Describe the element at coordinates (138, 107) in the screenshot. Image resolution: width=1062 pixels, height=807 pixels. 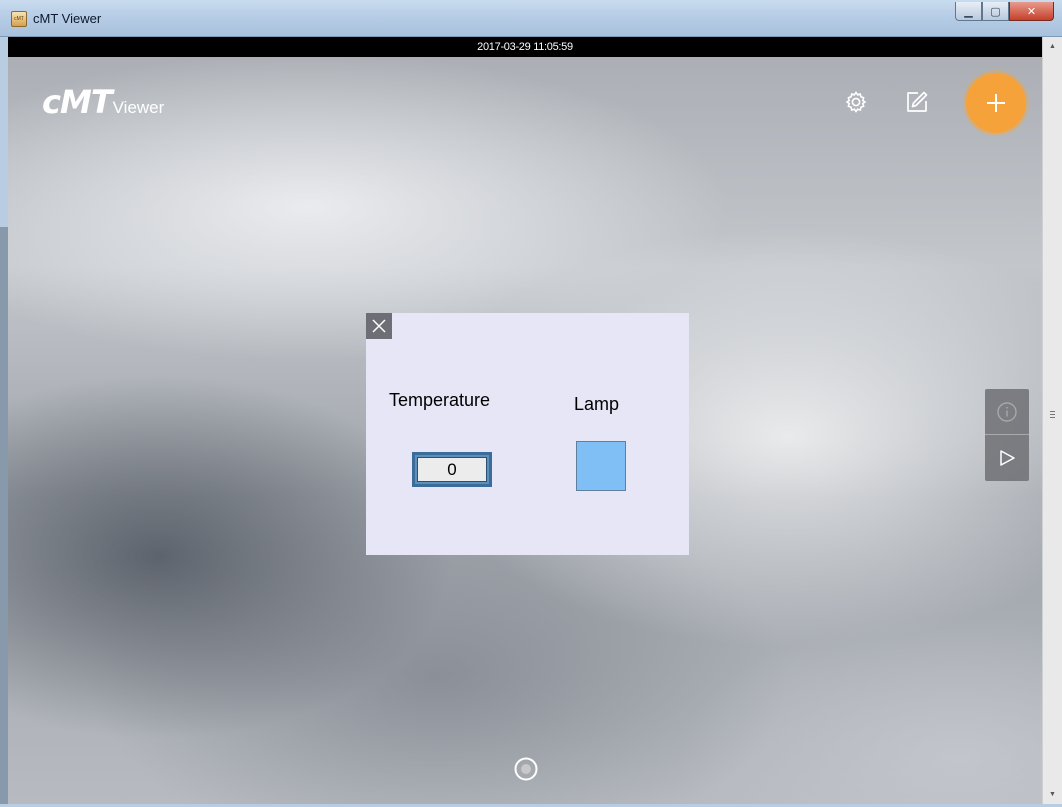
I see `logo-sub-text: Viewer` at that location.